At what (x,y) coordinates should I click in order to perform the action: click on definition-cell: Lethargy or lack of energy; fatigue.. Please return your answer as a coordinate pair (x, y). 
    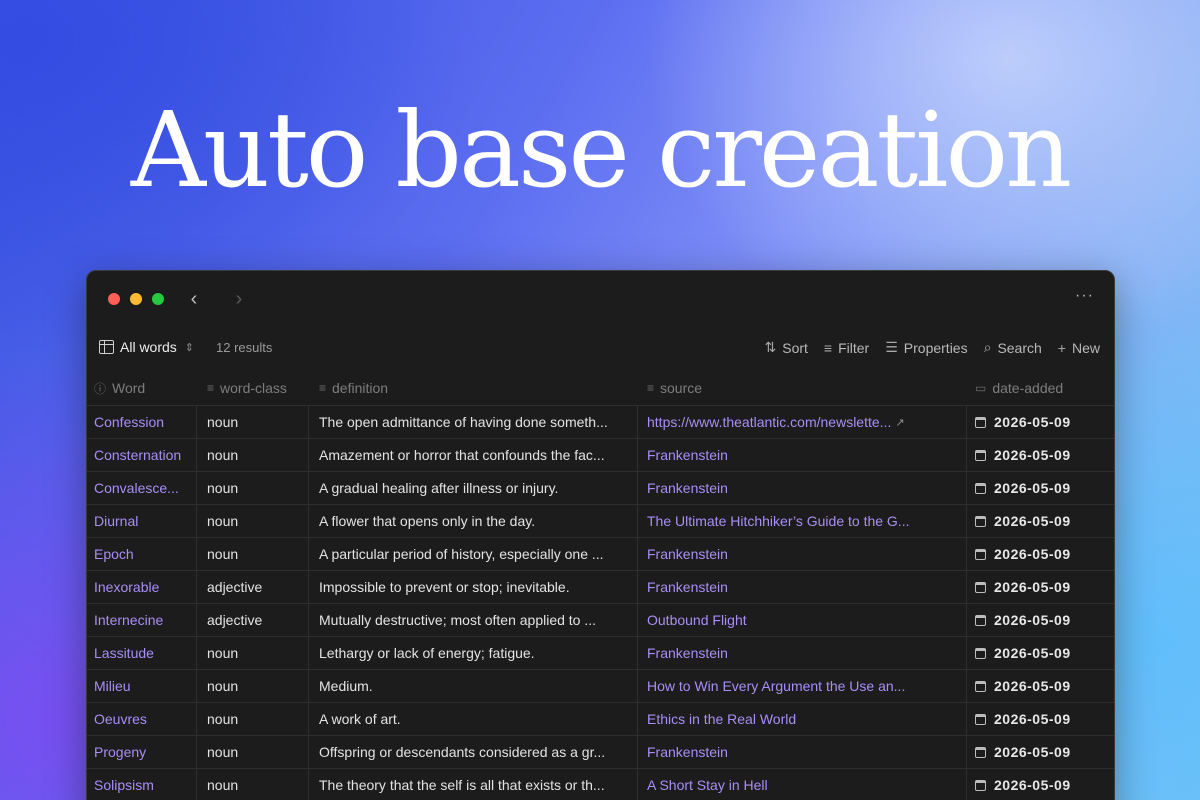
    Looking at the image, I should click on (473, 653).